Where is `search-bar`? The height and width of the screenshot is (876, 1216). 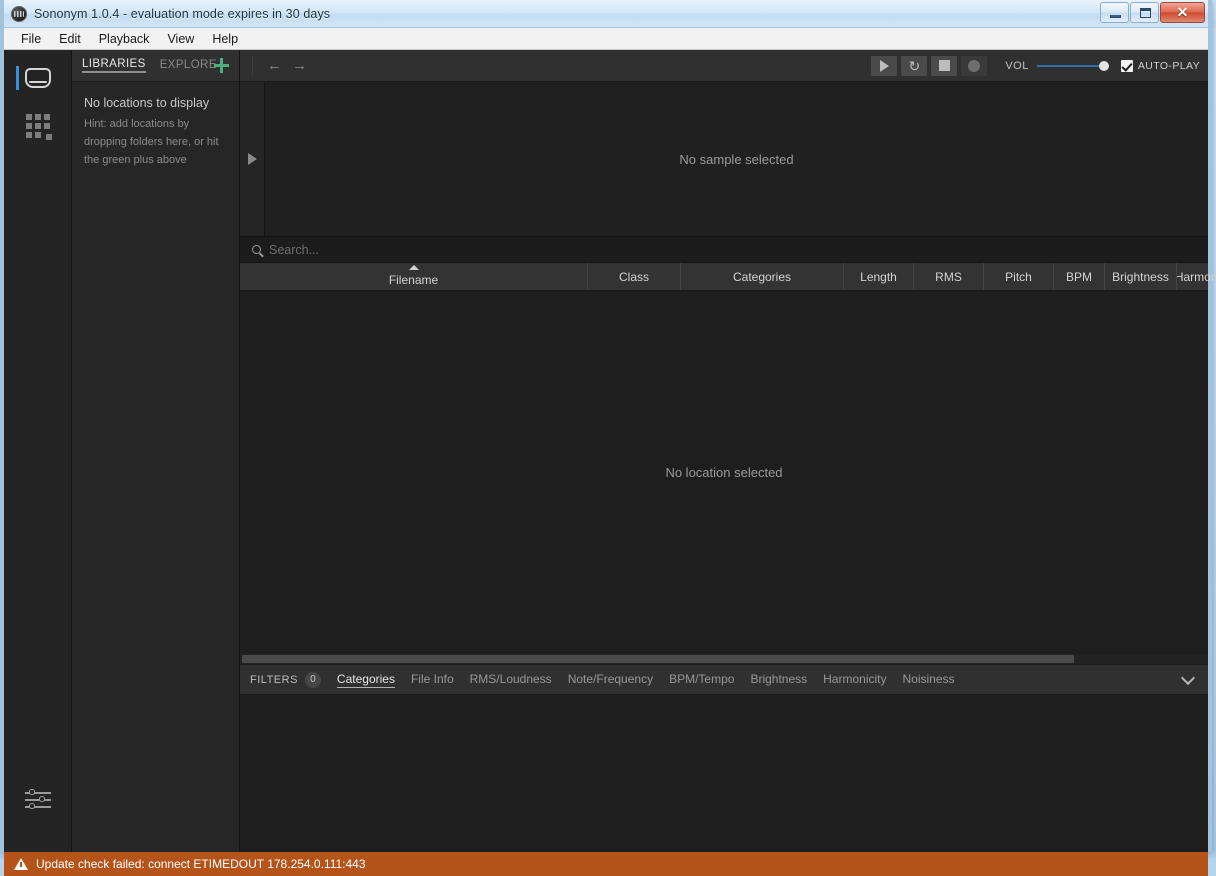 search-bar is located at coordinates (724, 250).